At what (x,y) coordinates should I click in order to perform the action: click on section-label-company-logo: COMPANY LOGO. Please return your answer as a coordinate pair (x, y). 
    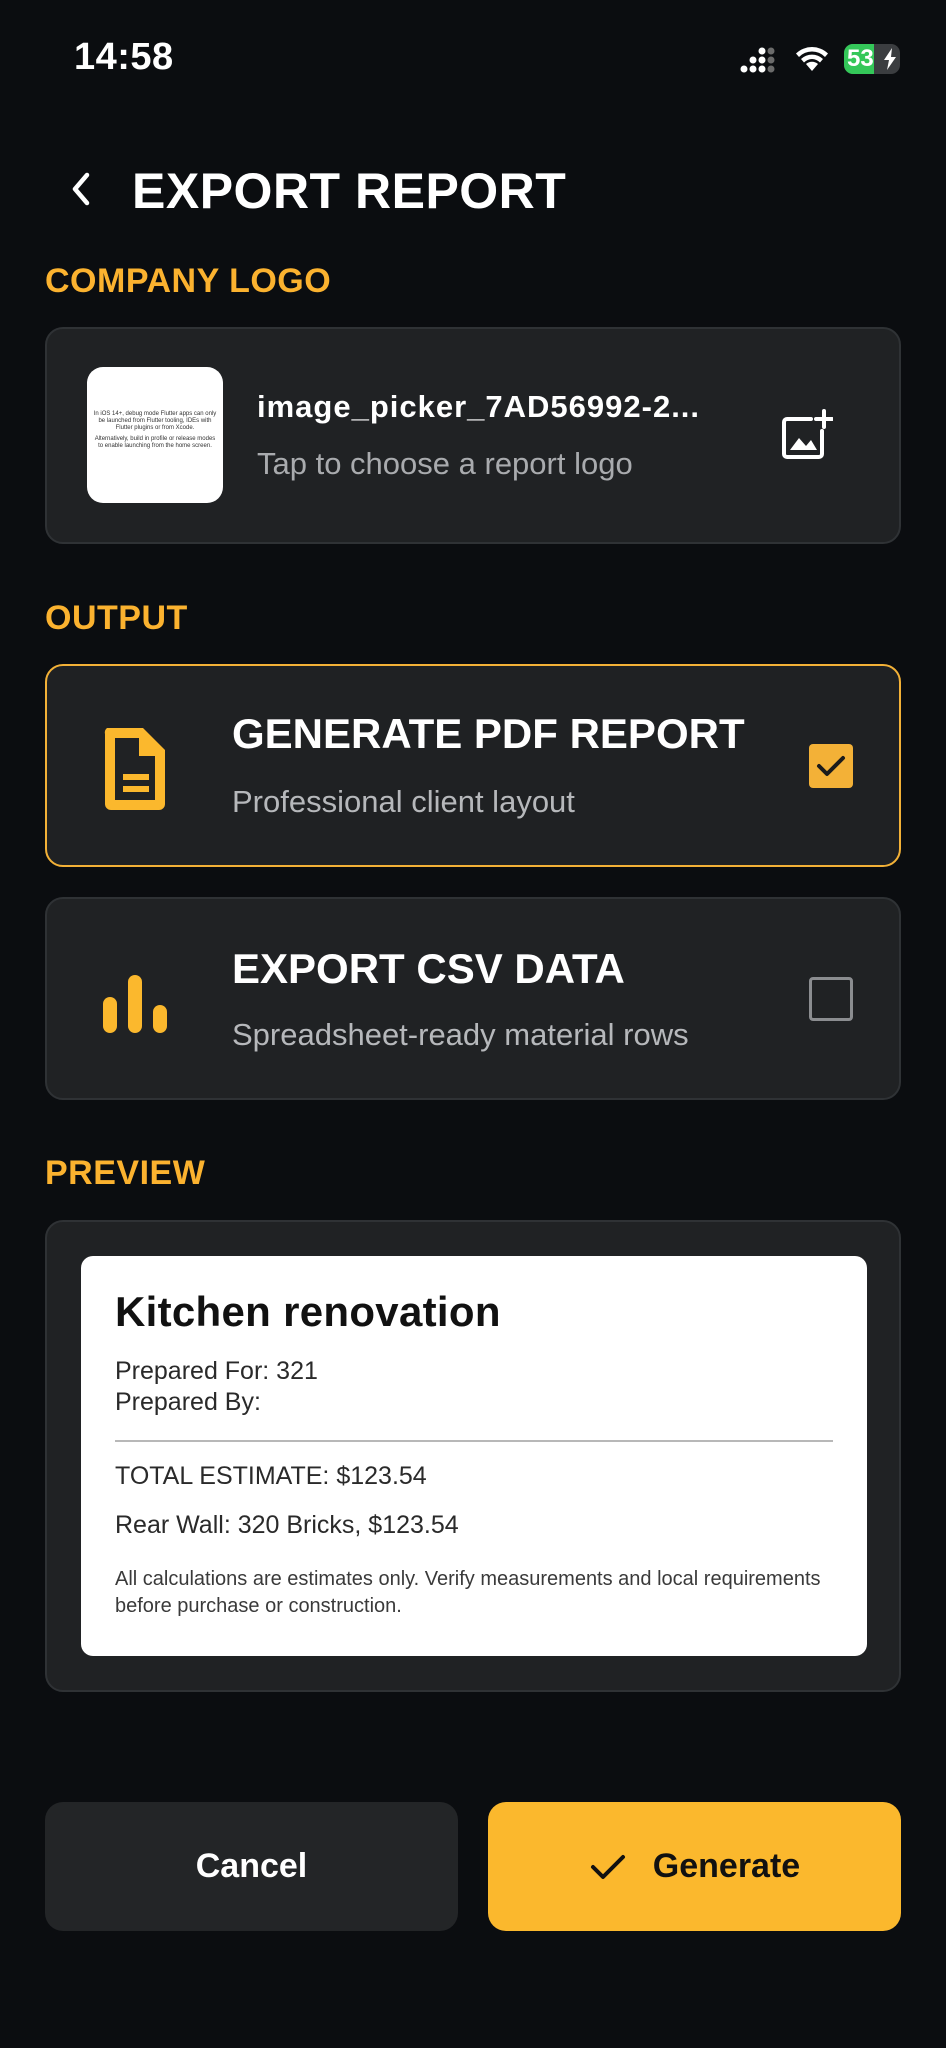
    Looking at the image, I should click on (188, 281).